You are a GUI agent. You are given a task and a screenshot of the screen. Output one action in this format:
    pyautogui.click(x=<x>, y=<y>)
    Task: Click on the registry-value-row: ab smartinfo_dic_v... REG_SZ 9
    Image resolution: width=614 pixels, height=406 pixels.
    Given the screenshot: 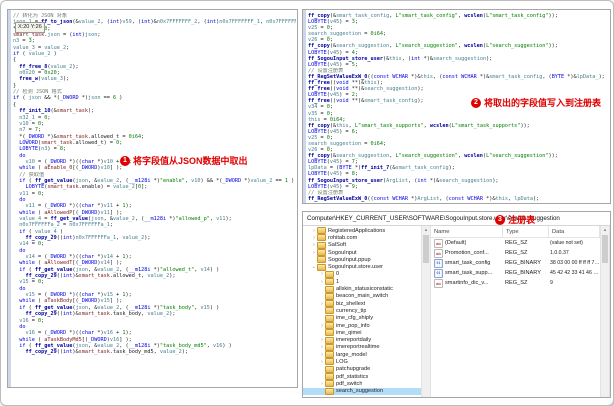 What is the action you would take?
    pyautogui.click(x=515, y=283)
    